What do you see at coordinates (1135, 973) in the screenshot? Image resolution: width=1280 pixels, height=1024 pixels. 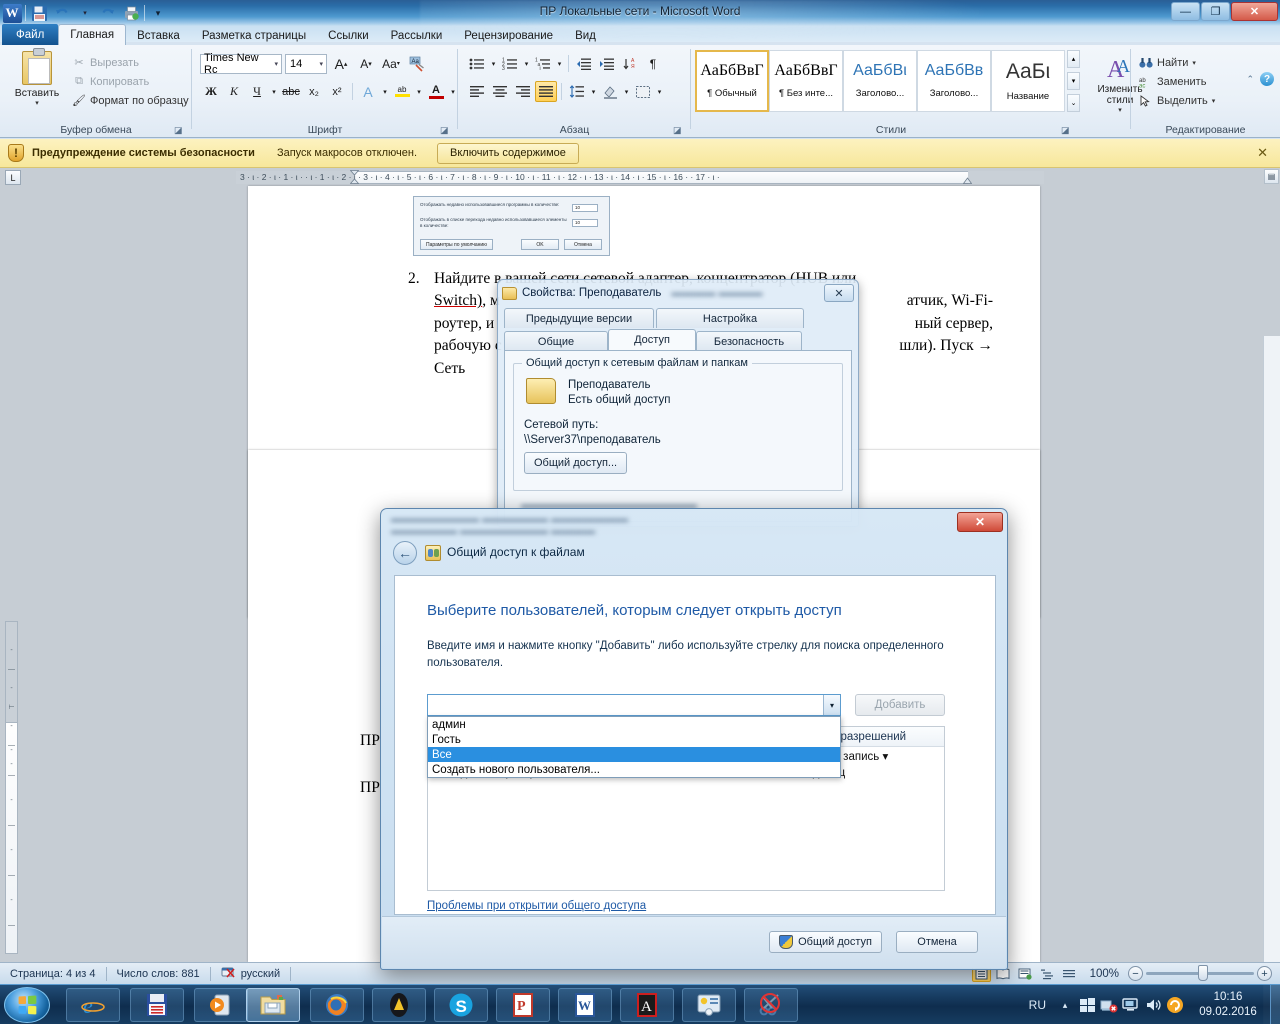 I see `zoom-out-button: −` at bounding box center [1135, 973].